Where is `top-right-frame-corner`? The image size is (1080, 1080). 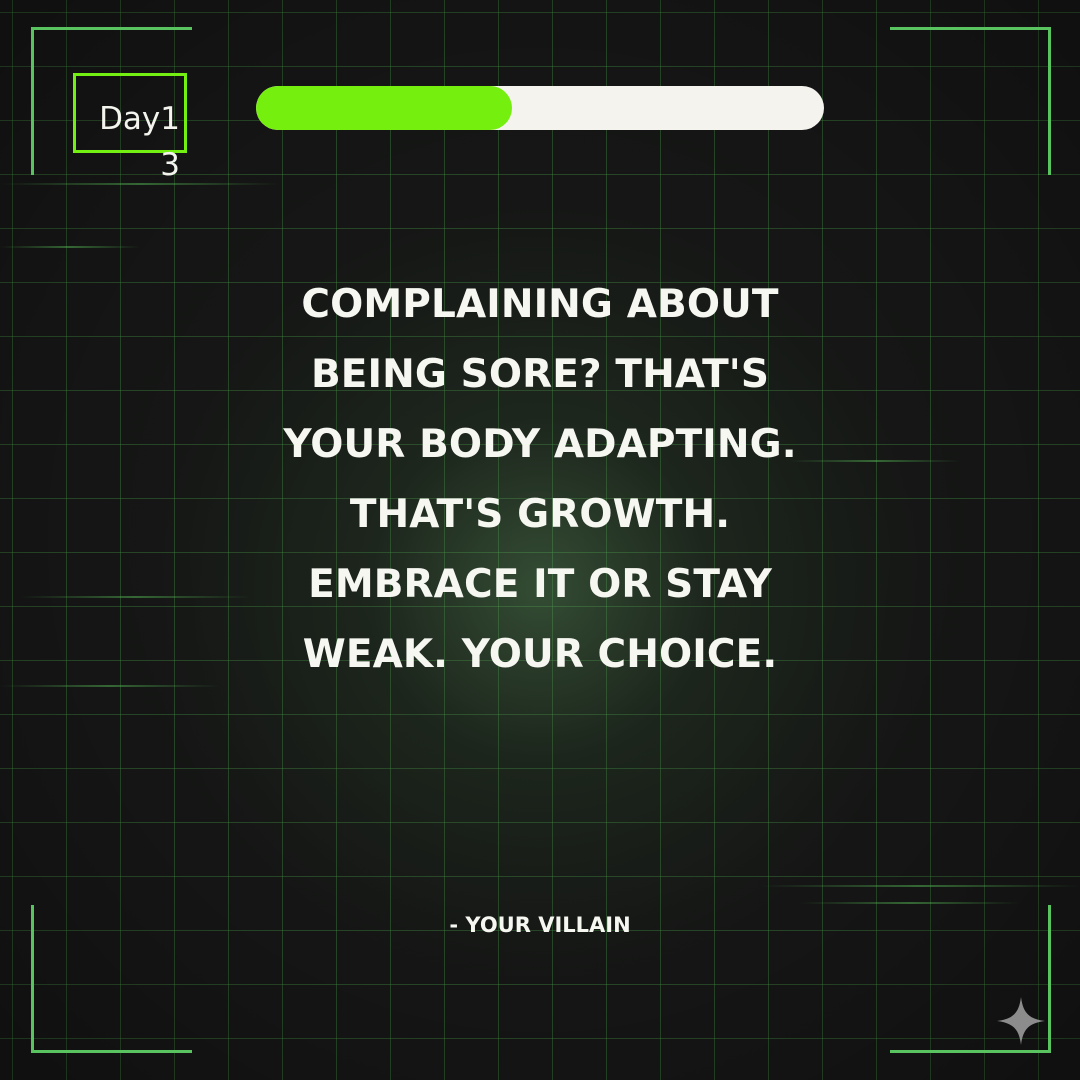 top-right-frame-corner is located at coordinates (970, 101).